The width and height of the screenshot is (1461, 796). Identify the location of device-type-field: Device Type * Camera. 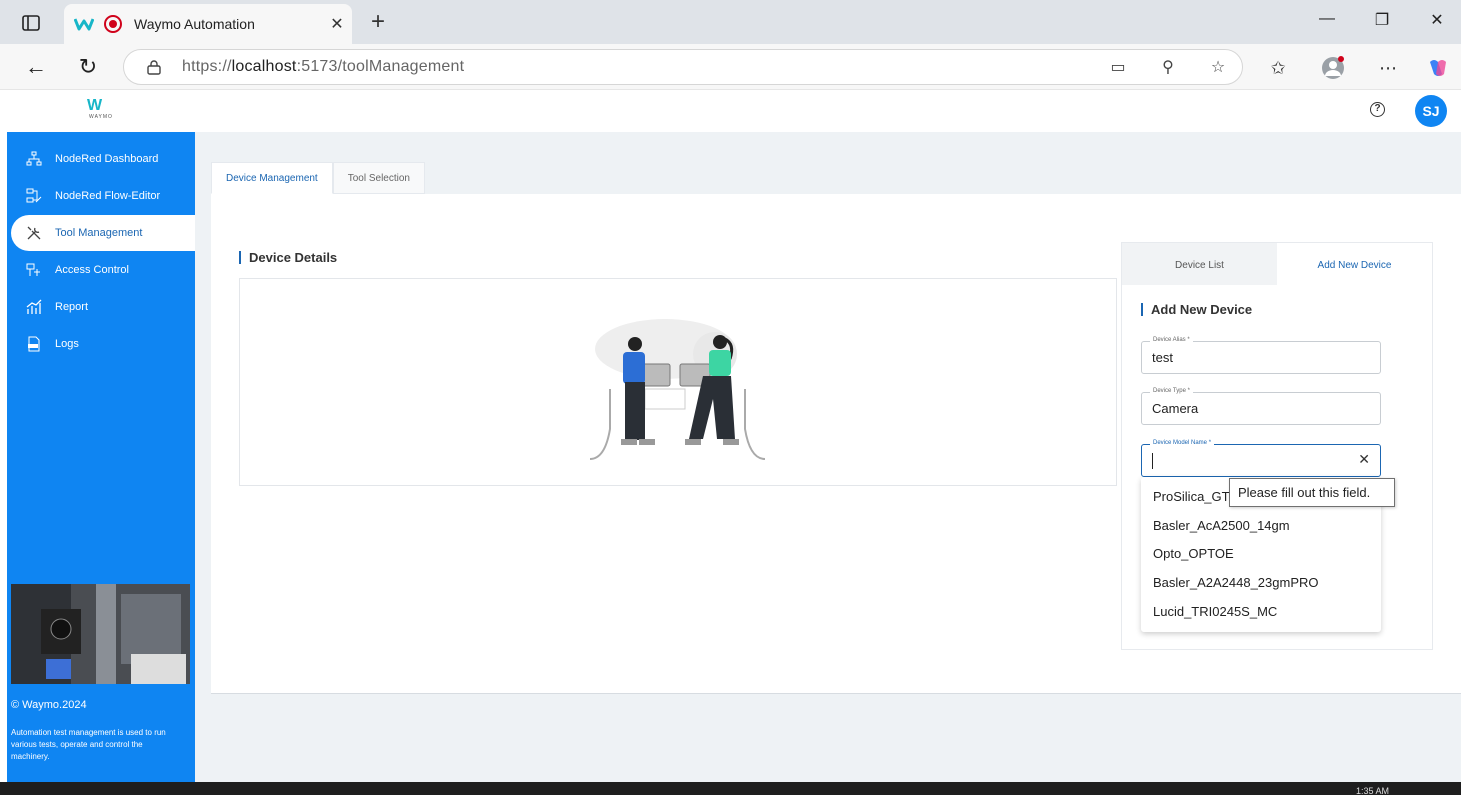
(1261, 406).